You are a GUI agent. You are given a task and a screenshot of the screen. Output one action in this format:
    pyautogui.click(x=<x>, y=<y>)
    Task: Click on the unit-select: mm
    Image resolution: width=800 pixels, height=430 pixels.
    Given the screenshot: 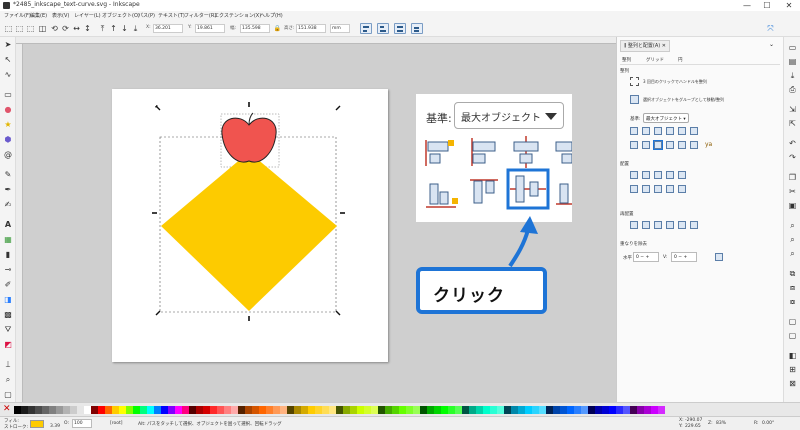 What is the action you would take?
    pyautogui.click(x=340, y=28)
    